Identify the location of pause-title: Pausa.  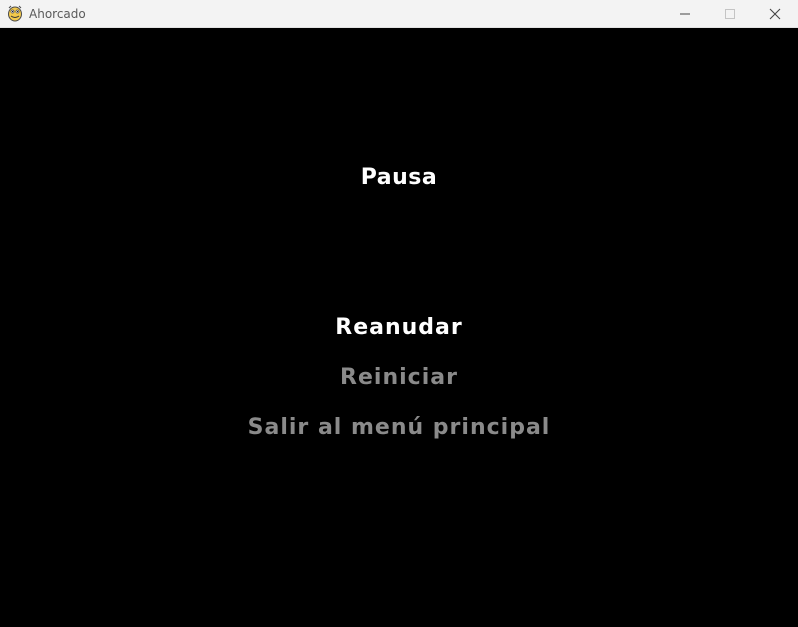
(399, 177).